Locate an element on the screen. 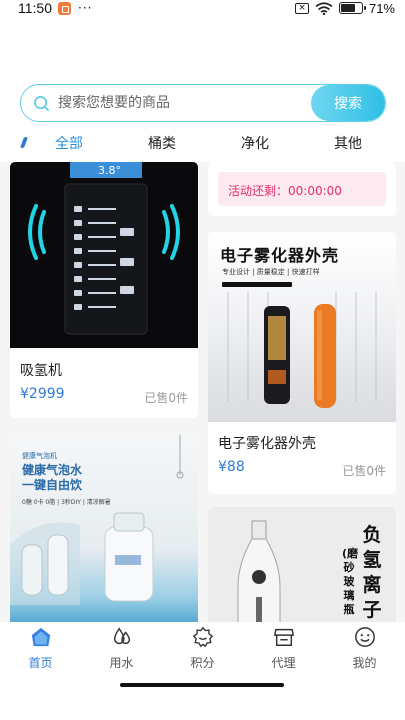  nav-profile-label: 我的 is located at coordinates (364, 663).